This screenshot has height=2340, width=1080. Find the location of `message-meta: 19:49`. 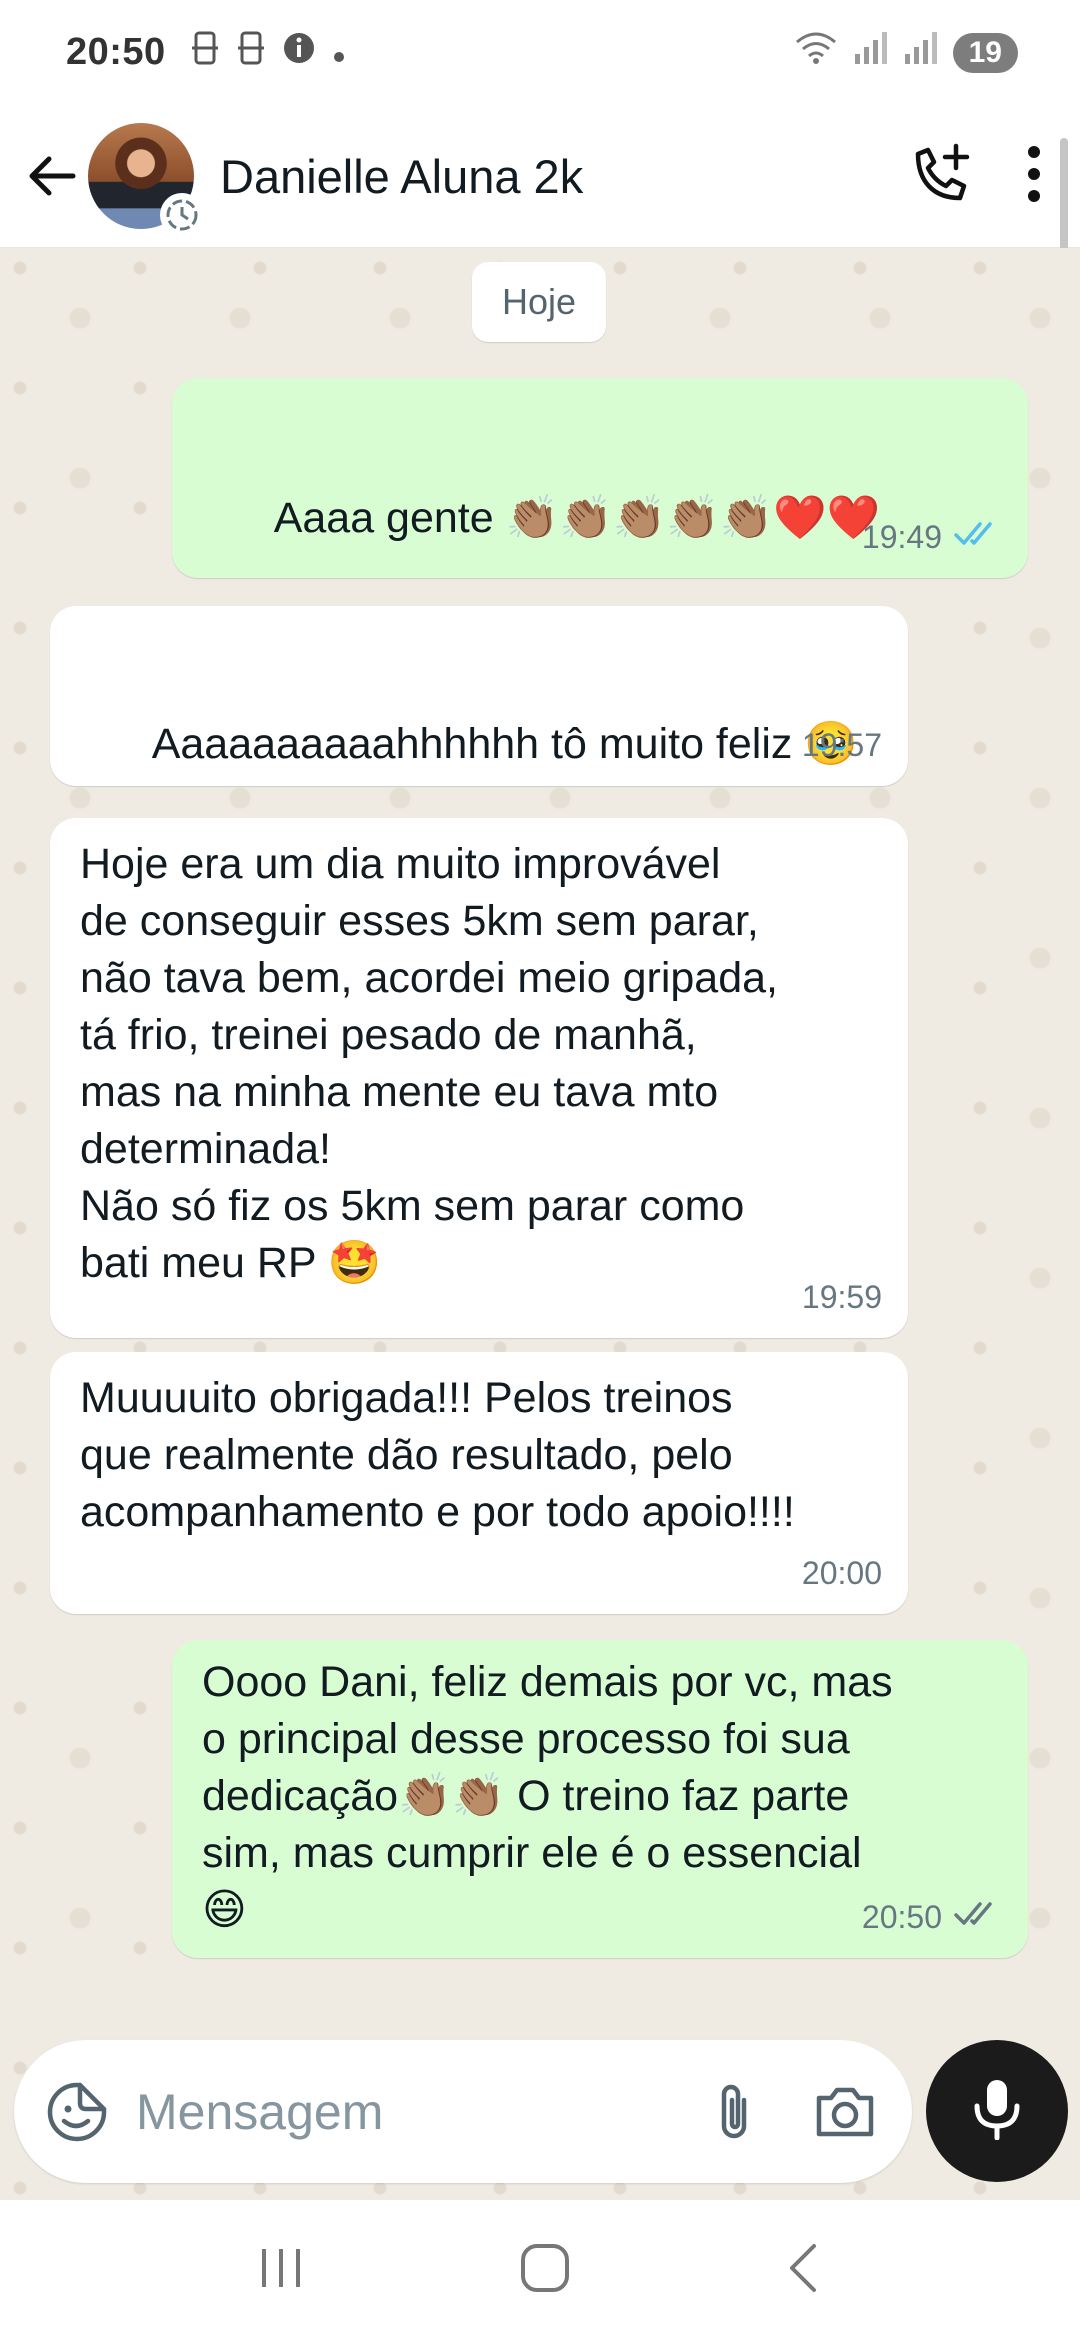

message-meta: 19:49 is located at coordinates (932, 537).